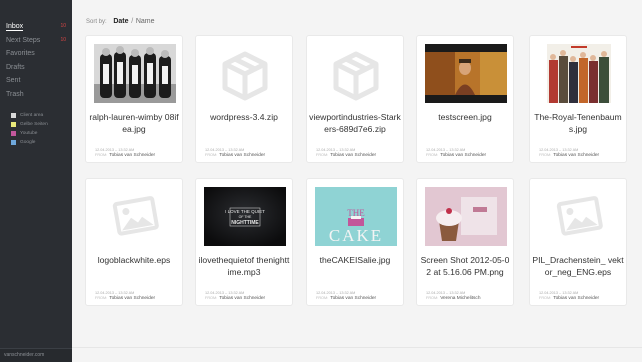  Describe the element at coordinates (15, 27) in the screenshot. I see `sidebar-item-label: Inbox` at that location.